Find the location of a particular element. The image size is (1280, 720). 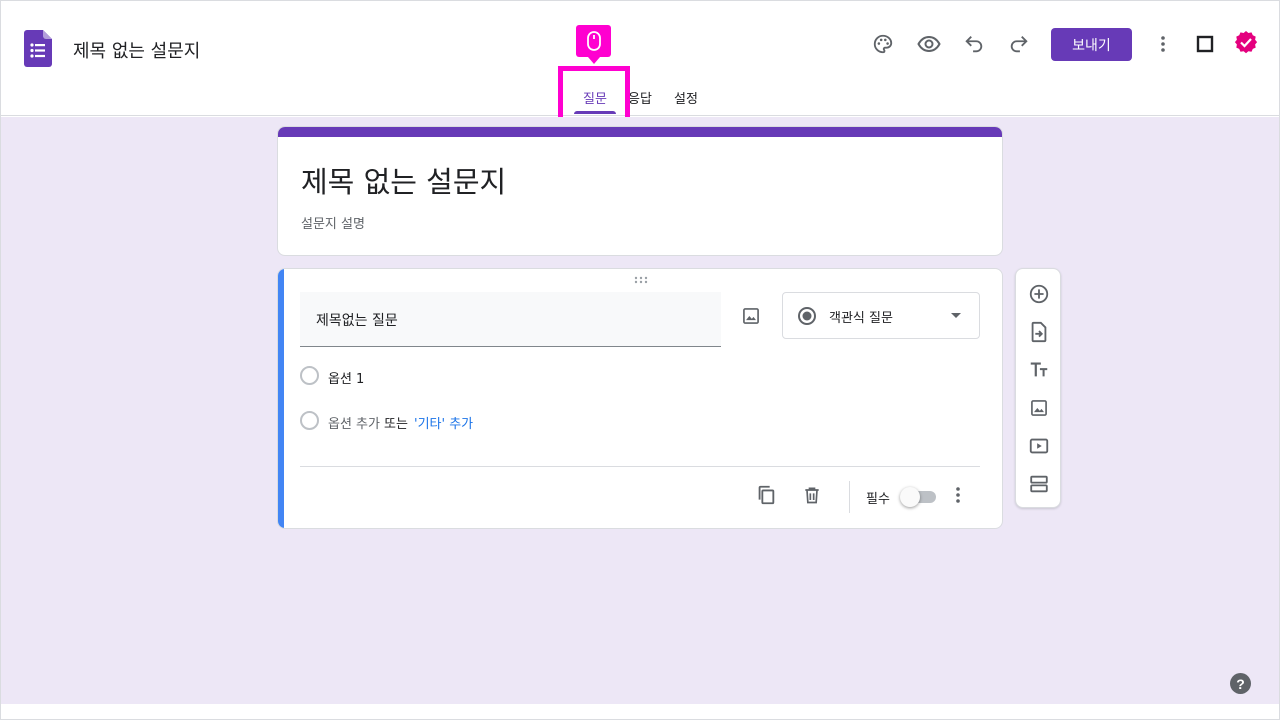

active-card-bar is located at coordinates (281, 398).